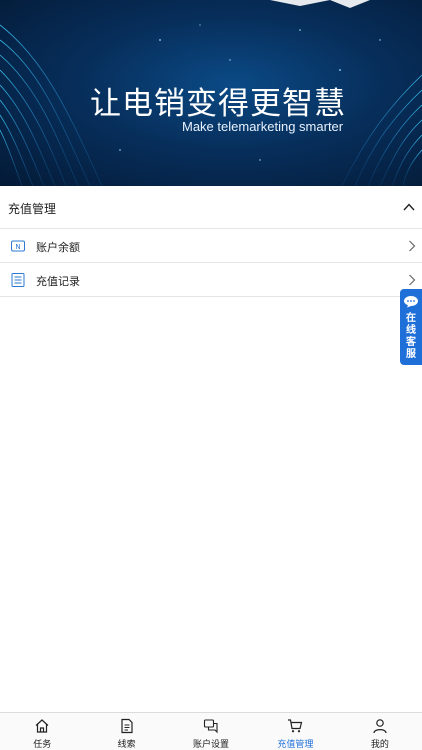  I want to click on online-service-char: 在线客服, so click(411, 336).